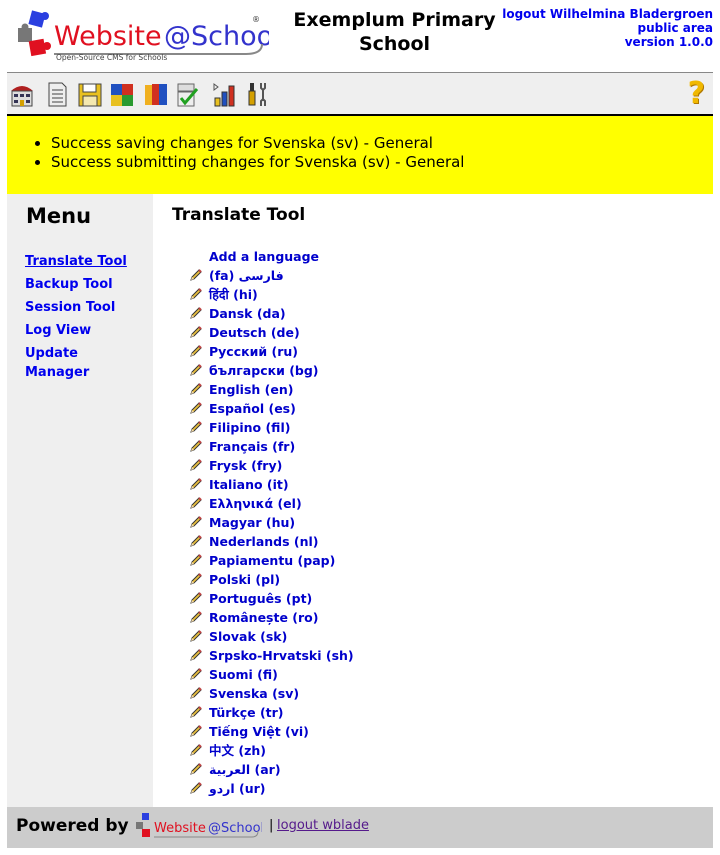 This screenshot has height=855, width=720. I want to click on public-area-link: public area, so click(676, 28).